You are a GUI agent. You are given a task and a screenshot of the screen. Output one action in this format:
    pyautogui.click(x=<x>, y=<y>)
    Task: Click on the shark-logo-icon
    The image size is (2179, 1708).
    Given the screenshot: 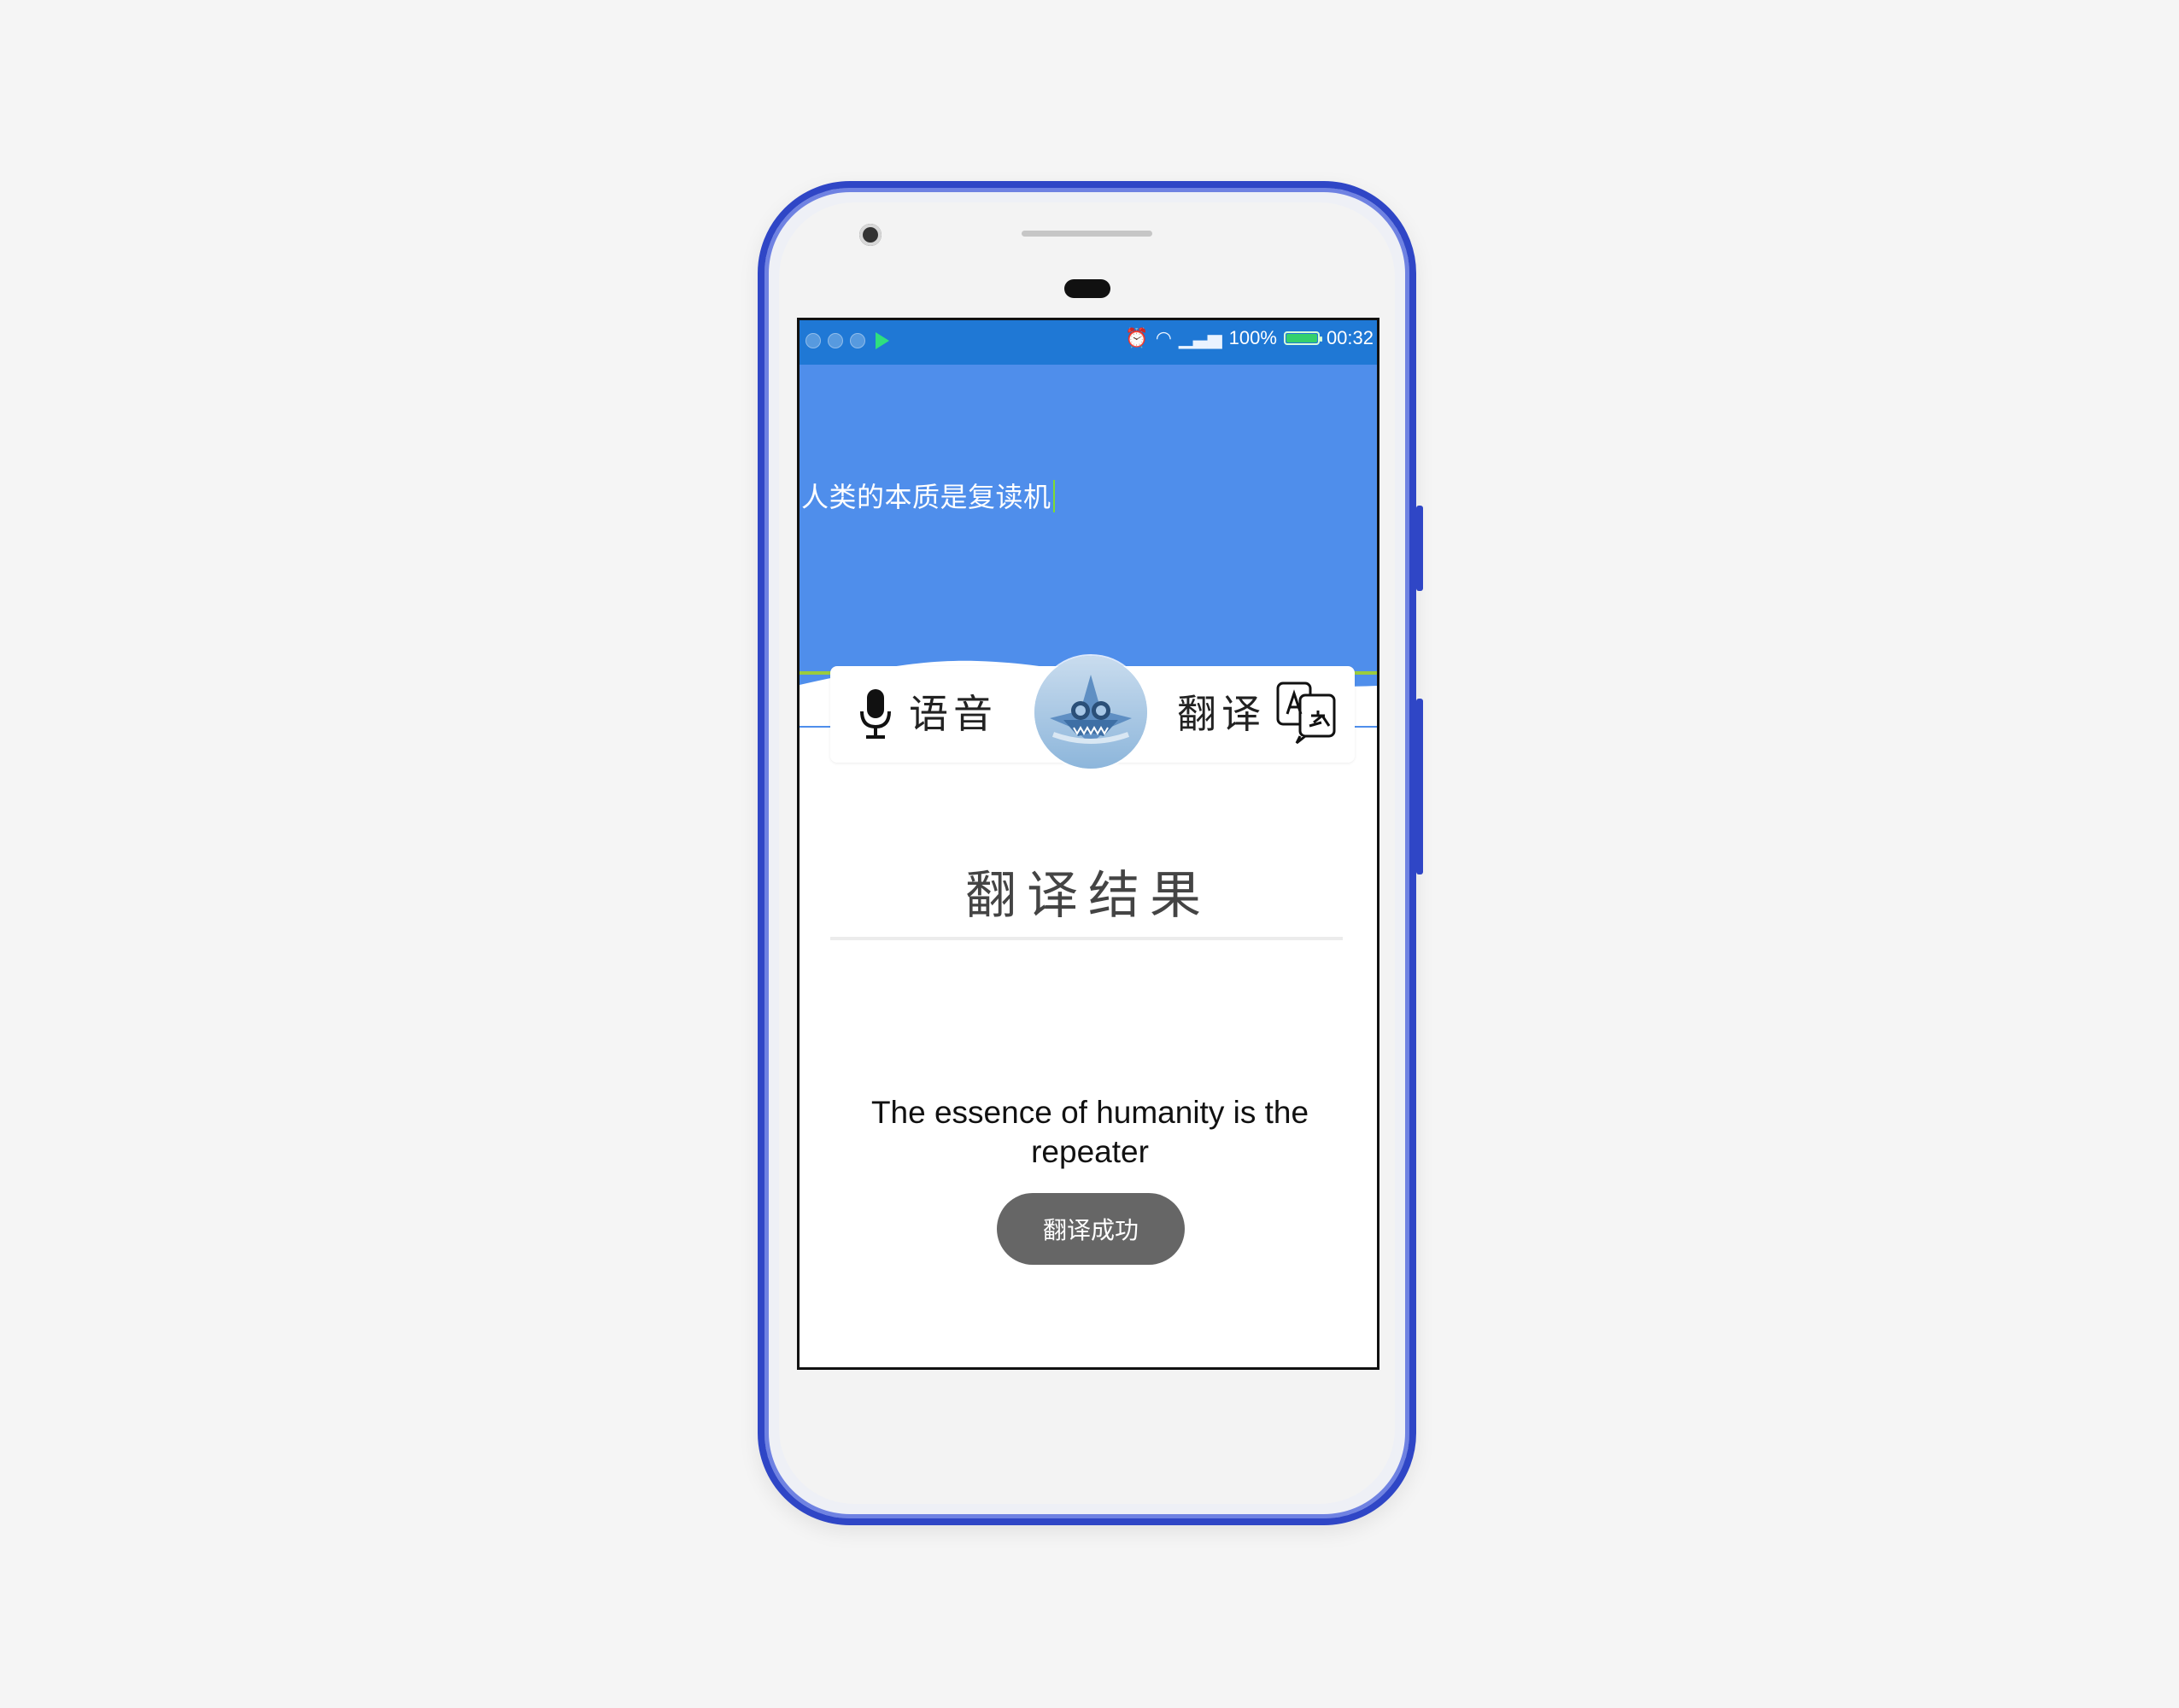 What is the action you would take?
    pyautogui.click(x=1090, y=712)
    